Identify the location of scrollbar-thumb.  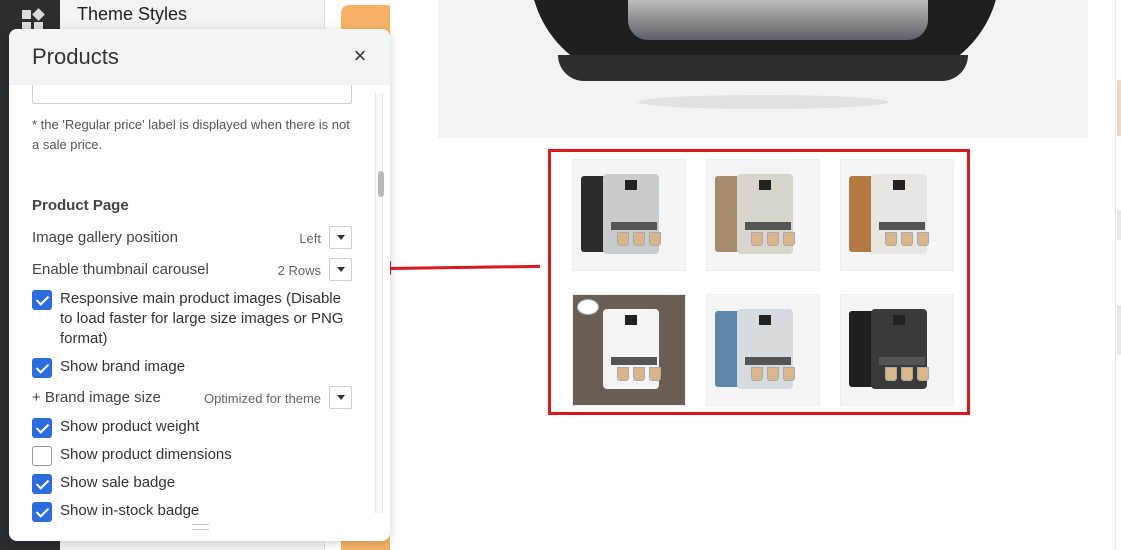
(381, 184).